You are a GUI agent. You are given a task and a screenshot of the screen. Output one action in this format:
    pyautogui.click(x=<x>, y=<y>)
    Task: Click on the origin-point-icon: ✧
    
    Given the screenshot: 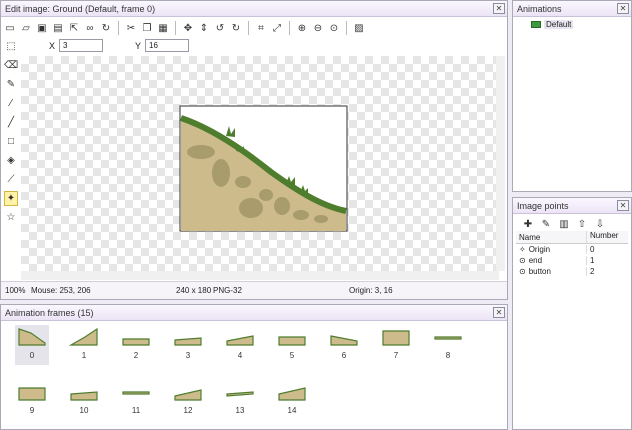 What is the action you would take?
    pyautogui.click(x=522, y=249)
    